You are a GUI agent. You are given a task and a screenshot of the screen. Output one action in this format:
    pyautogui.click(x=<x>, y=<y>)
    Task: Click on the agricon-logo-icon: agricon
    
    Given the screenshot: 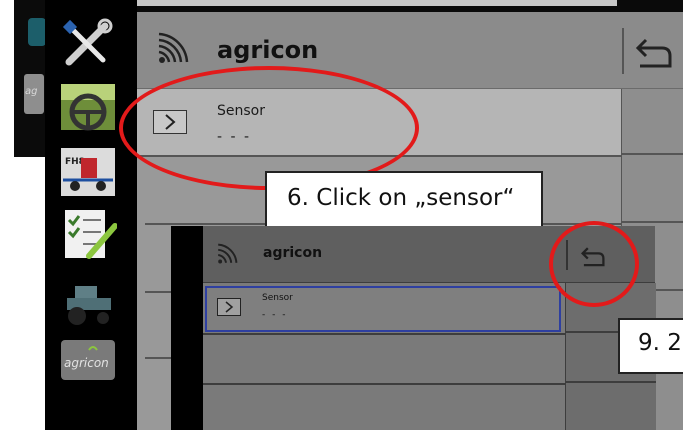 What is the action you would take?
    pyautogui.click(x=88, y=360)
    